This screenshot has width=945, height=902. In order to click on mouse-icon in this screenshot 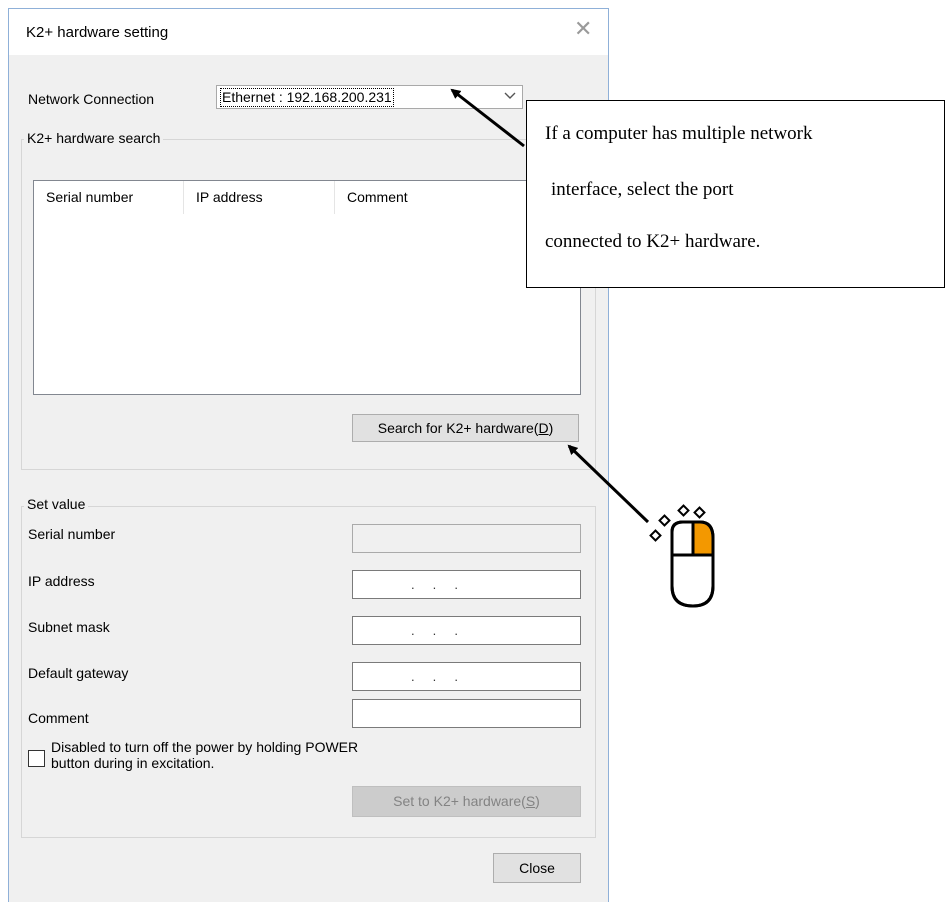, I will do `click(682, 556)`.